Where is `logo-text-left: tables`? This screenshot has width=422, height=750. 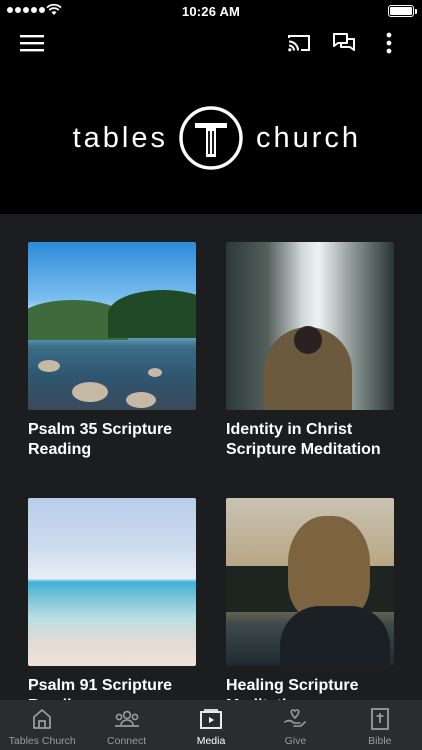 logo-text-left: tables is located at coordinates (120, 138).